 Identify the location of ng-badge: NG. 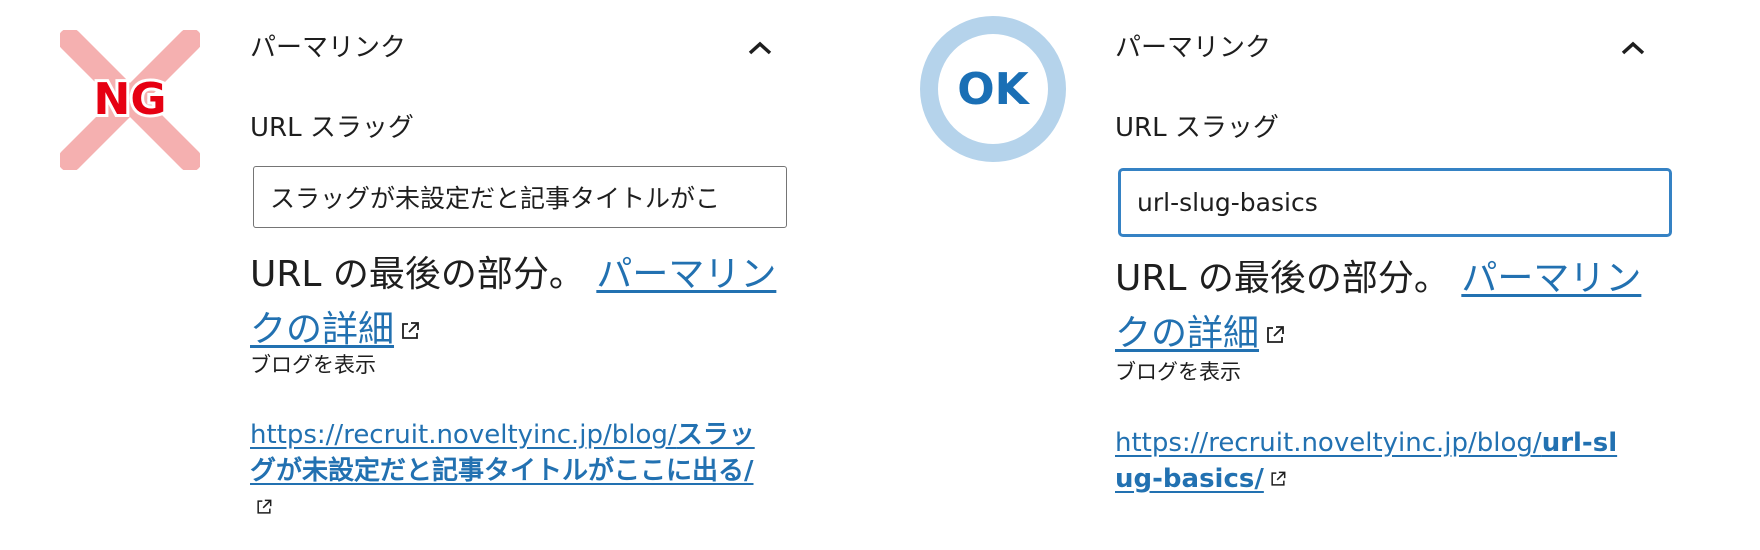
(130, 100).